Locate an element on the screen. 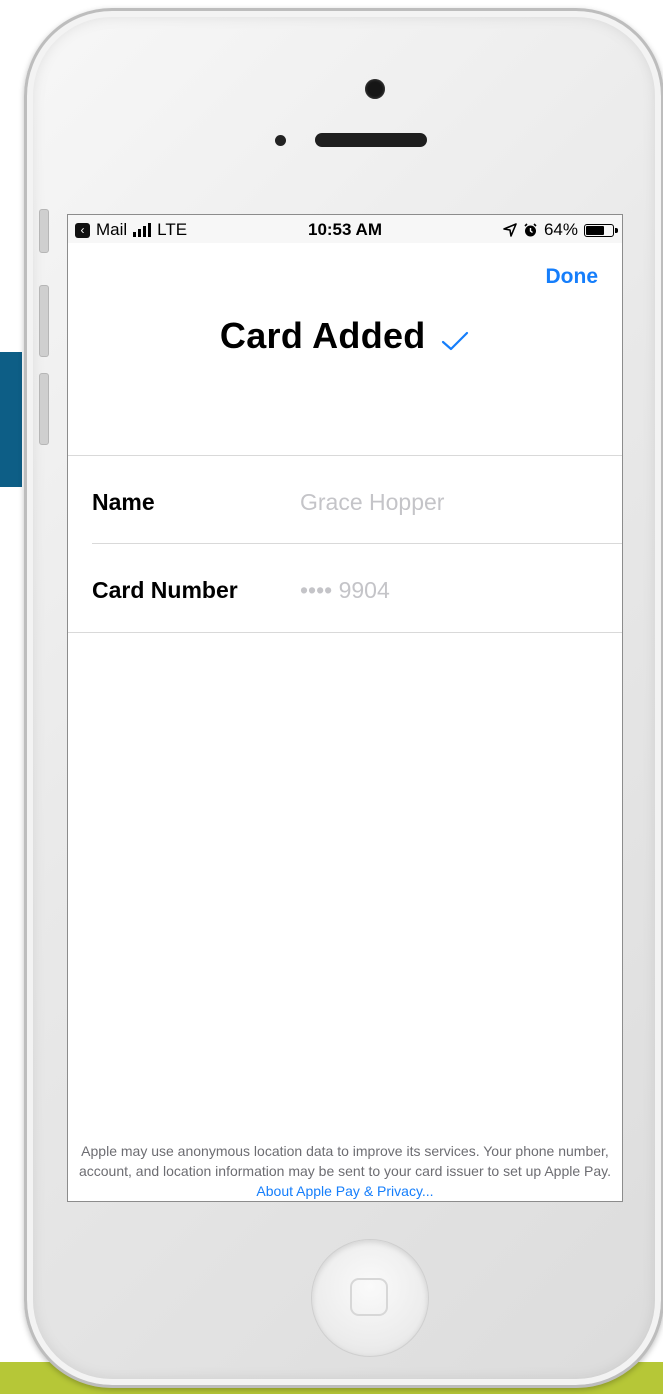 This screenshot has width=663, height=1394. home-button-icon is located at coordinates (369, 1297).